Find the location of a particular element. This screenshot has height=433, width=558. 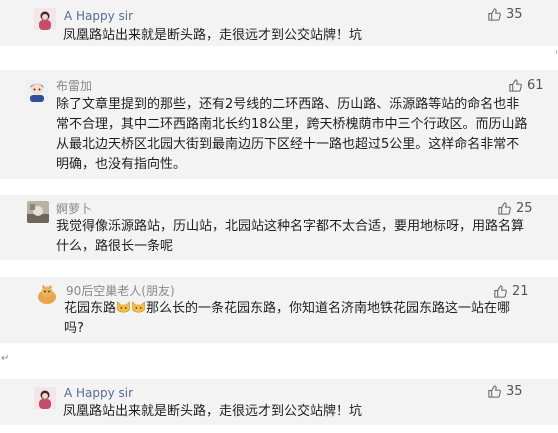

comment-text-line: 从最北边天桥区北园大街到最南边历下区经十一路也超过5公里。这样命名非常不 is located at coordinates (288, 144).